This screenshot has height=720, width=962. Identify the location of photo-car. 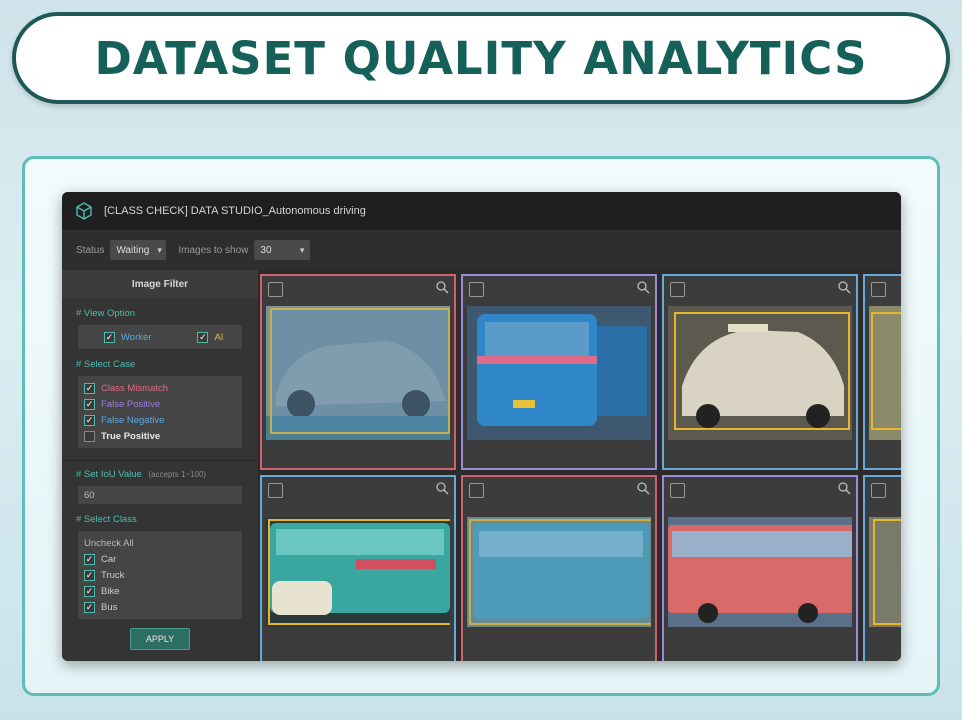
(358, 373).